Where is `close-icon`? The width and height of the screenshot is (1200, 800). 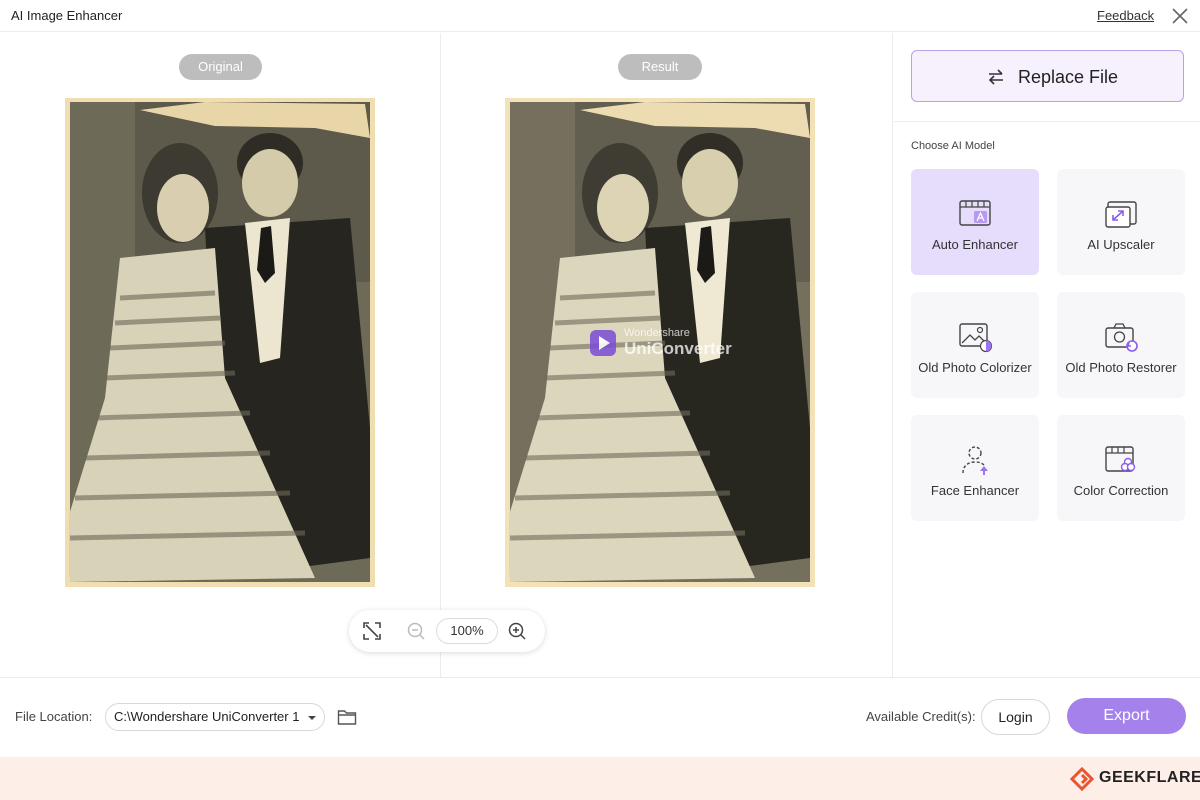 close-icon is located at coordinates (1180, 16).